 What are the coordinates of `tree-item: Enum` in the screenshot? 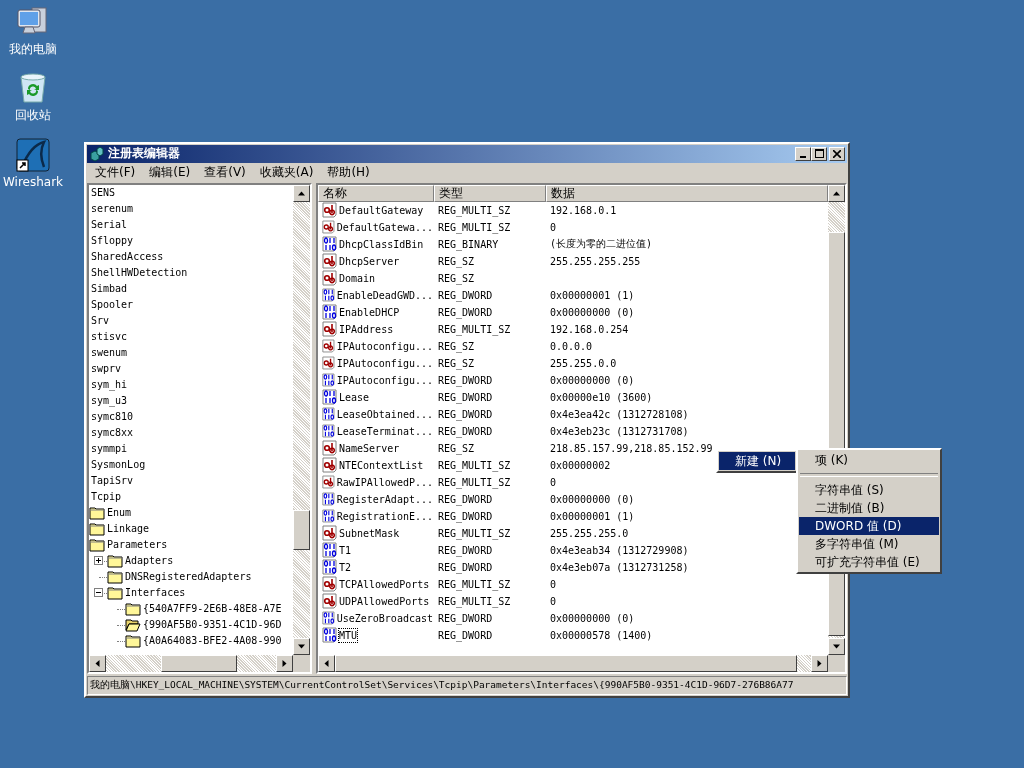 It's located at (119, 513).